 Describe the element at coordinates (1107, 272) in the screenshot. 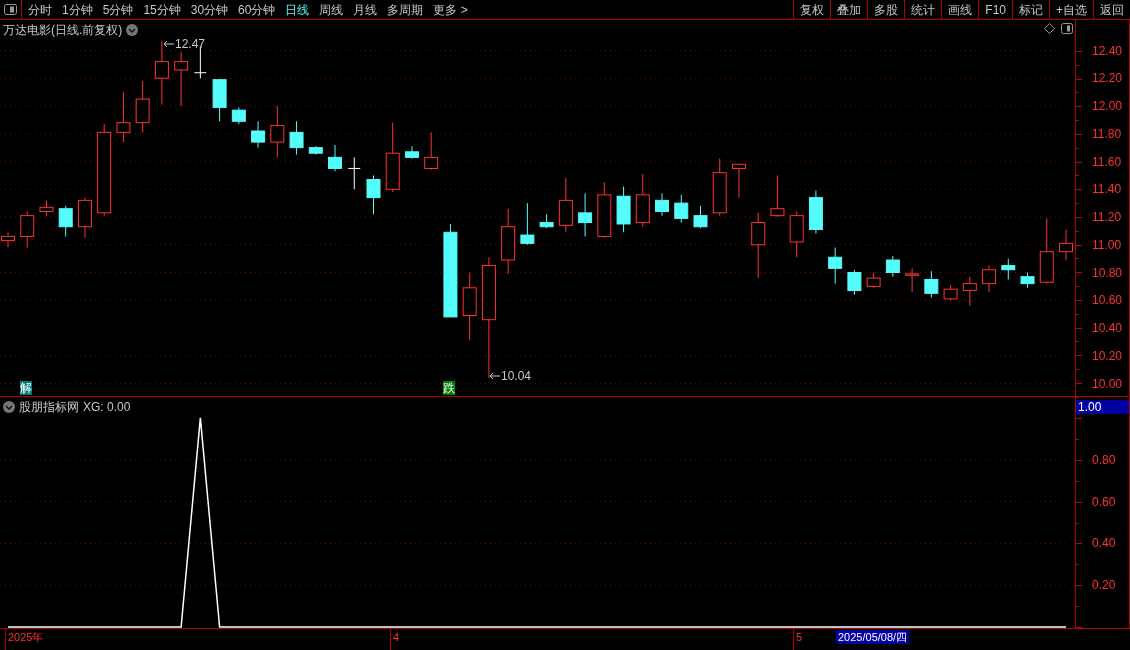

I see `axis-label: 10.80` at that location.